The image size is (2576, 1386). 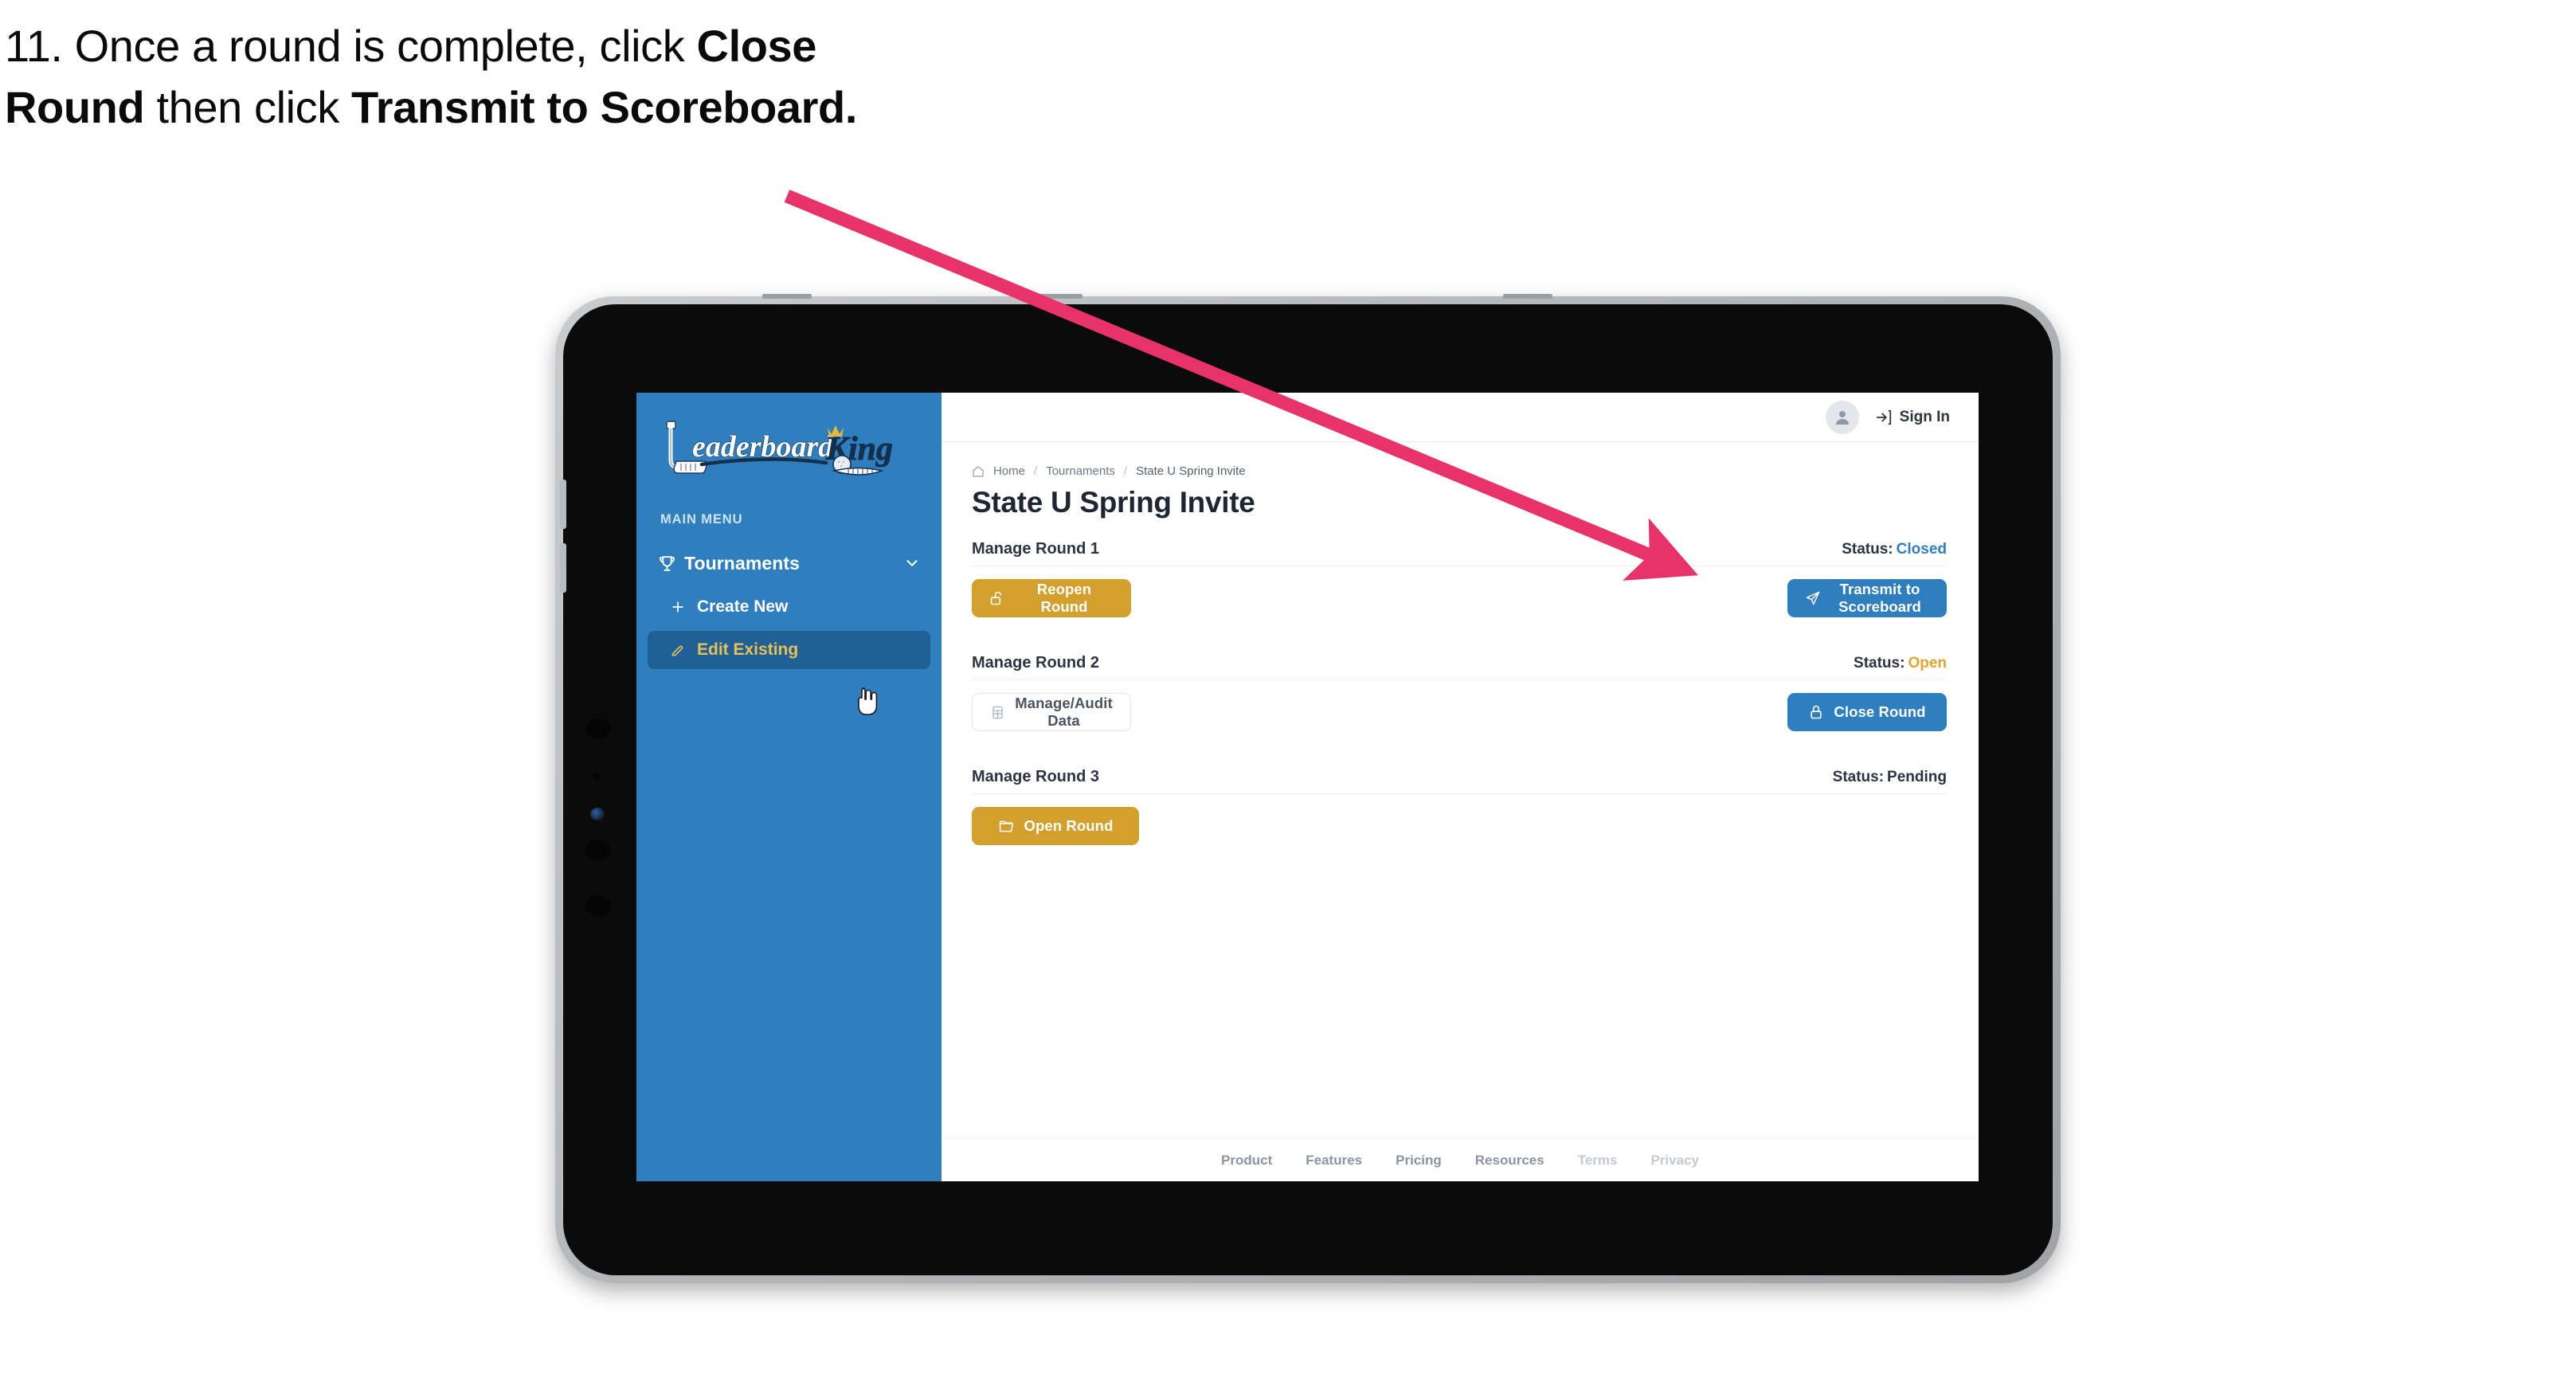 What do you see at coordinates (1459, 712) in the screenshot?
I see `round-actions-2: Manage/Audit Data Close Round` at bounding box center [1459, 712].